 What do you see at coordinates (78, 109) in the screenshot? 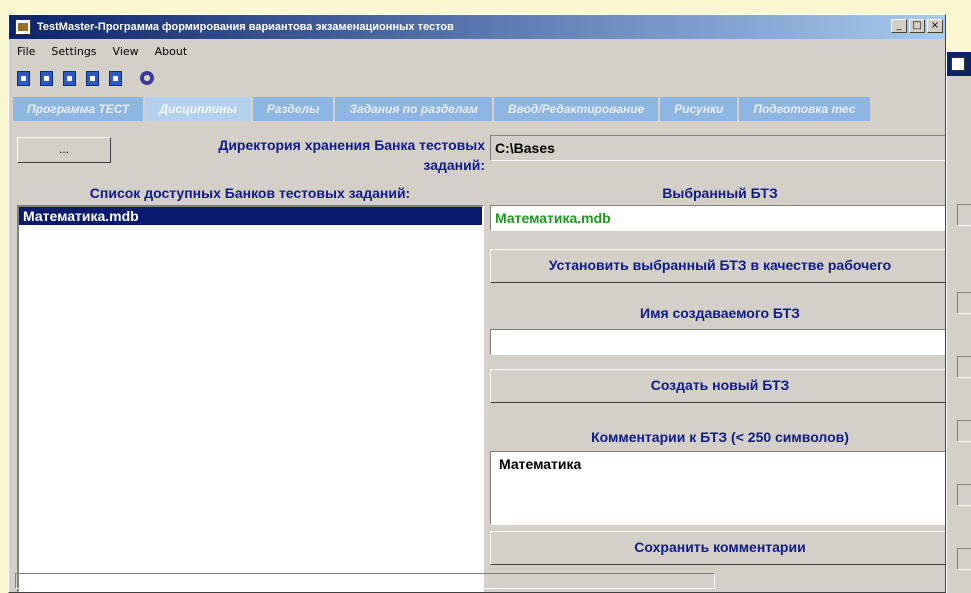
I see `tab-programma-test: Программа ТЕСТ` at bounding box center [78, 109].